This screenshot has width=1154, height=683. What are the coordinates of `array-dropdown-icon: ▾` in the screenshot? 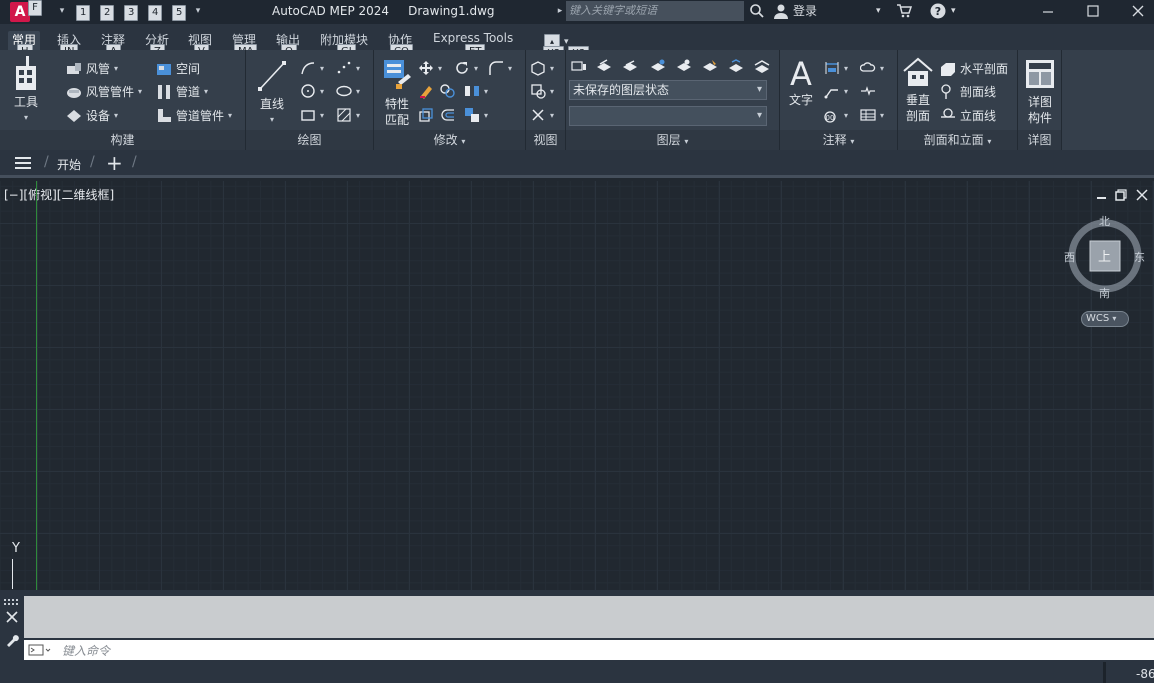 It's located at (486, 115).